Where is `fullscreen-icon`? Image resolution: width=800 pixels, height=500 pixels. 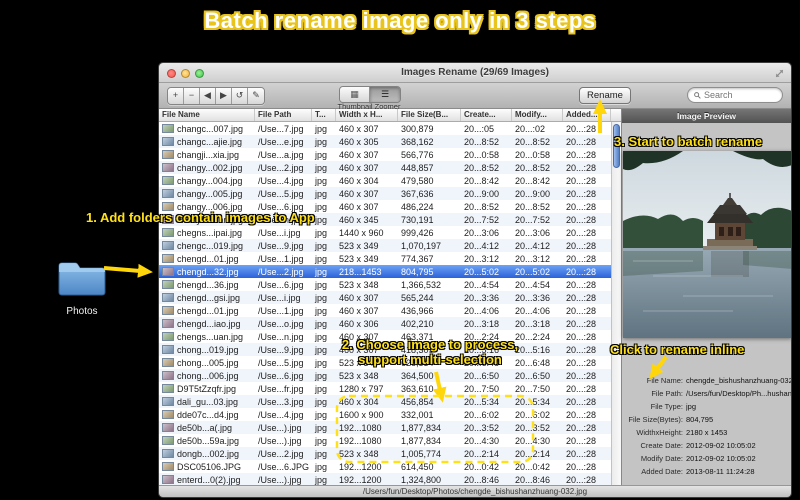
fullscreen-icon is located at coordinates (779, 73).